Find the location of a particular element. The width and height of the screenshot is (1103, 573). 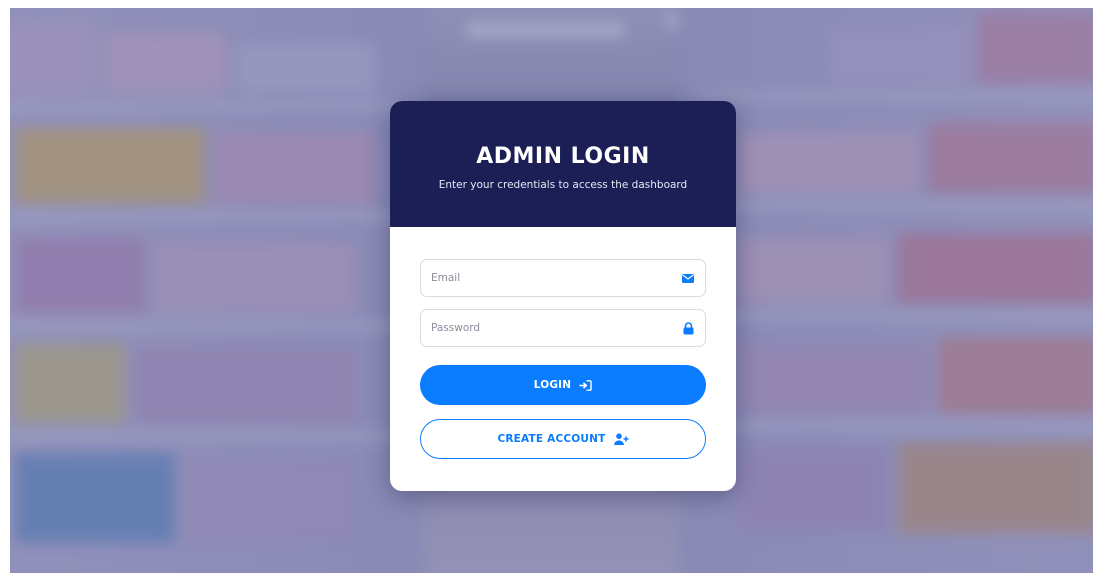

create-account-button: CREATE ACCOUNT is located at coordinates (563, 439).